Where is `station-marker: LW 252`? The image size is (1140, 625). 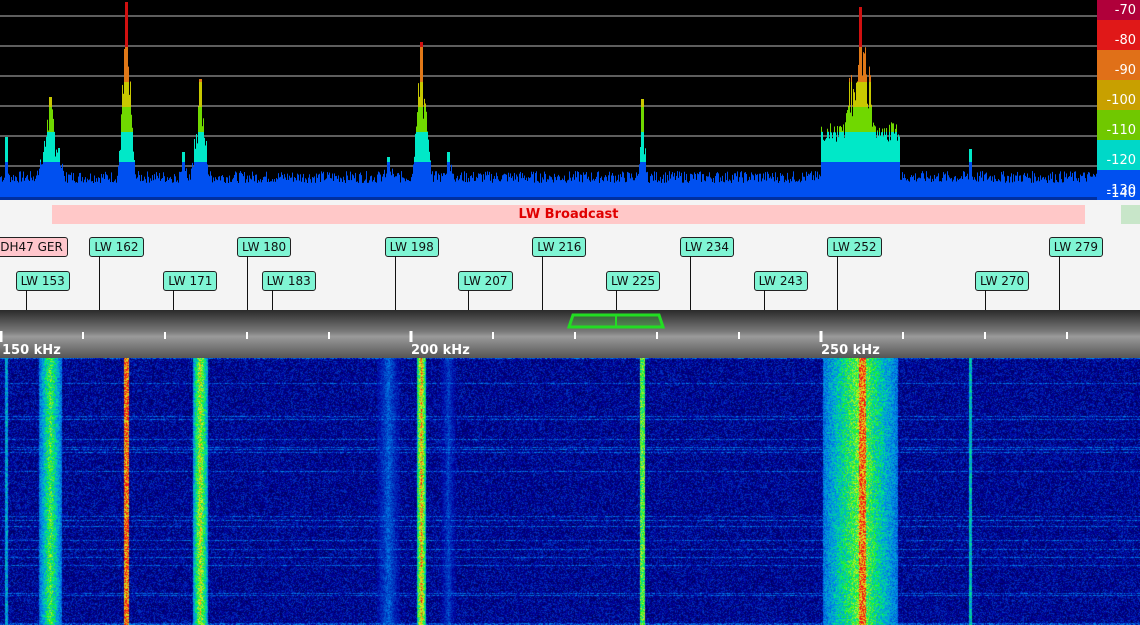
station-marker: LW 252 is located at coordinates (854, 273).